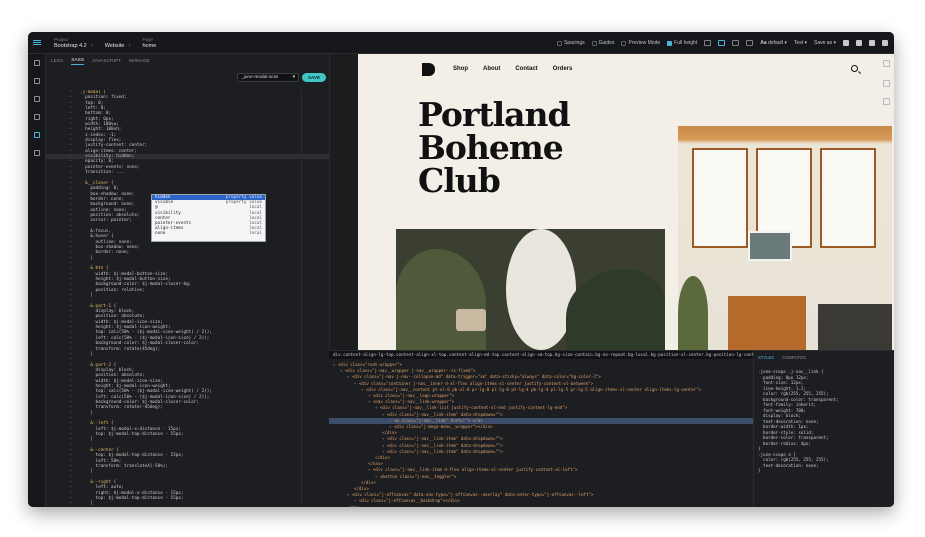 The image size is (925, 537). I want to click on hero-title: Portland Boheme Club, so click(494, 147).